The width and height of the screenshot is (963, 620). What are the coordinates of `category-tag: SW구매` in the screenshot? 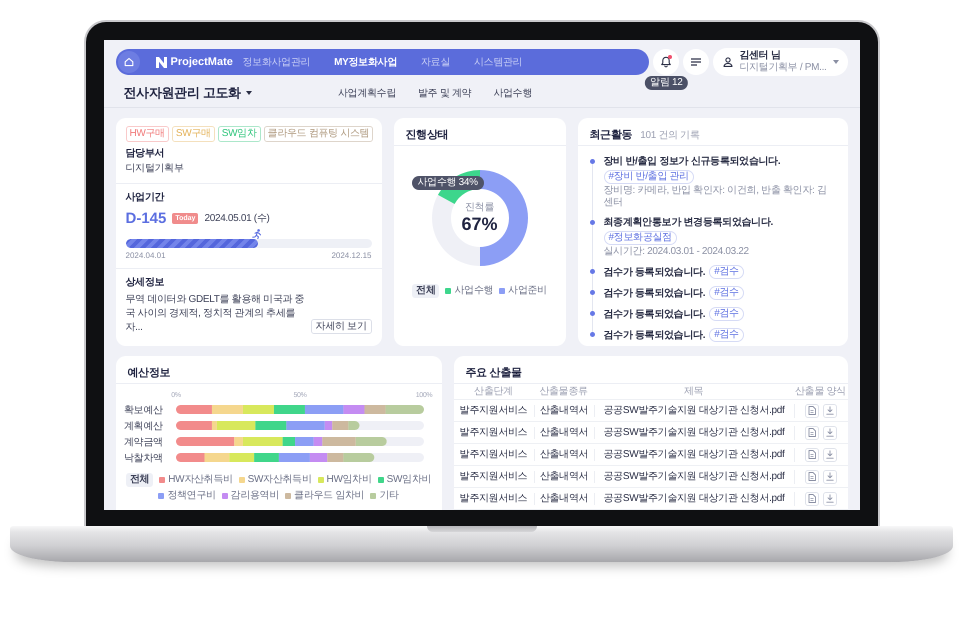 It's located at (193, 134).